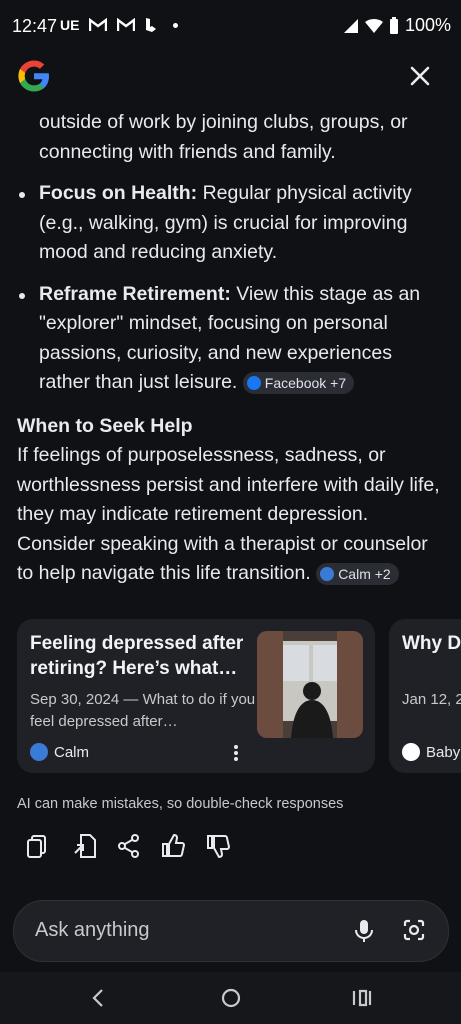 This screenshot has width=461, height=1024. I want to click on card-title: Why D Retirin, so click(431, 643).